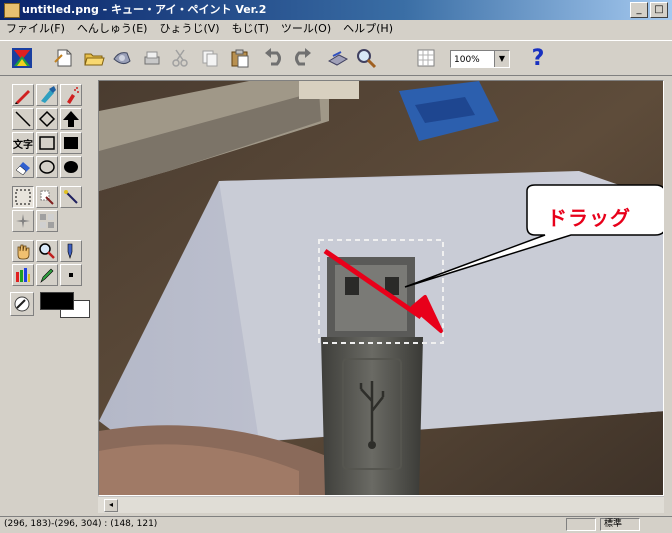 The image size is (672, 533). I want to click on text-tool-icon: 文字, so click(23, 143).